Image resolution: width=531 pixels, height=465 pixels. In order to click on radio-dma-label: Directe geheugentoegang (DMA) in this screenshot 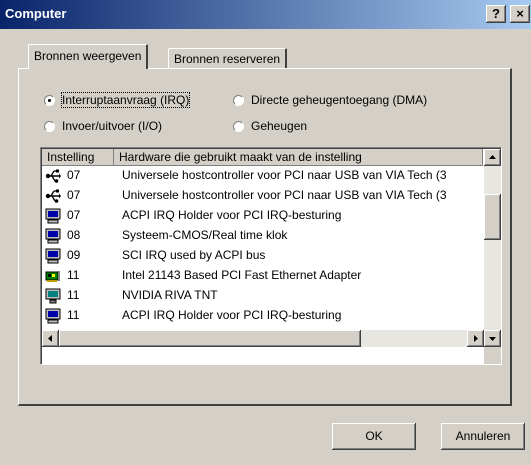, I will do `click(339, 100)`.